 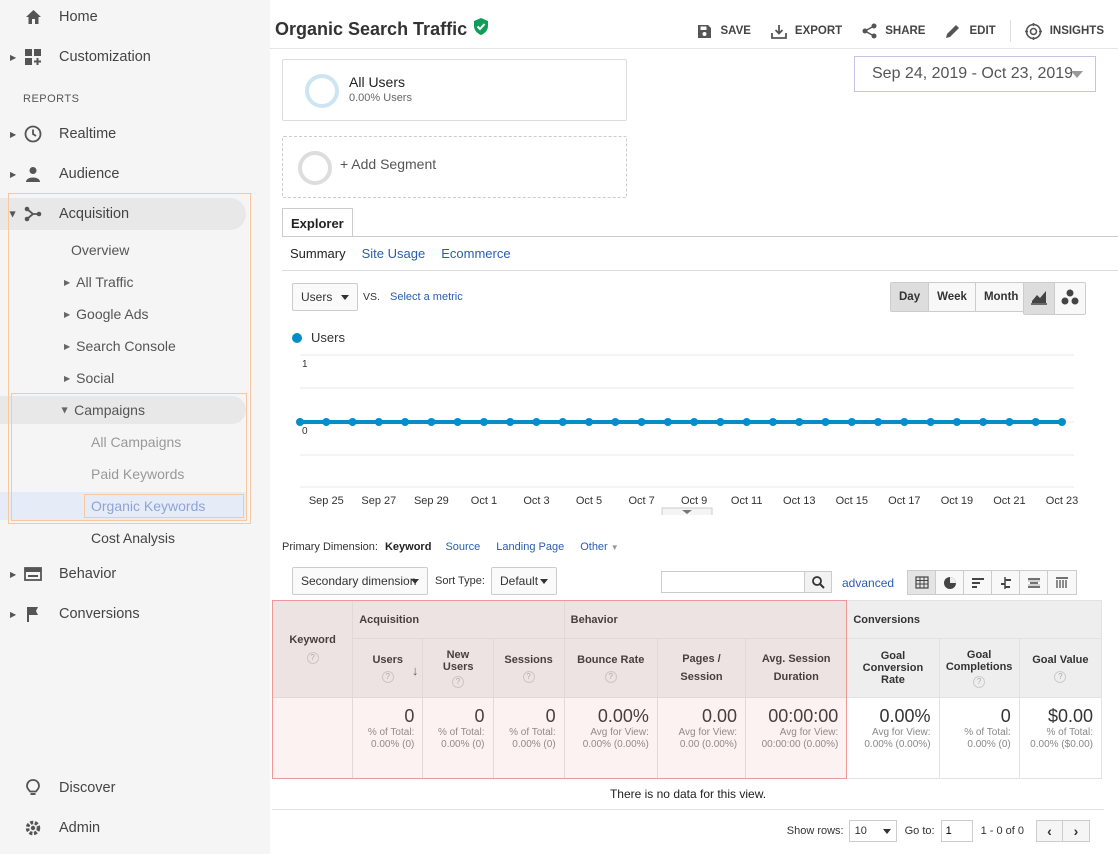 What do you see at coordinates (733, 582) in the screenshot?
I see `table-search-input` at bounding box center [733, 582].